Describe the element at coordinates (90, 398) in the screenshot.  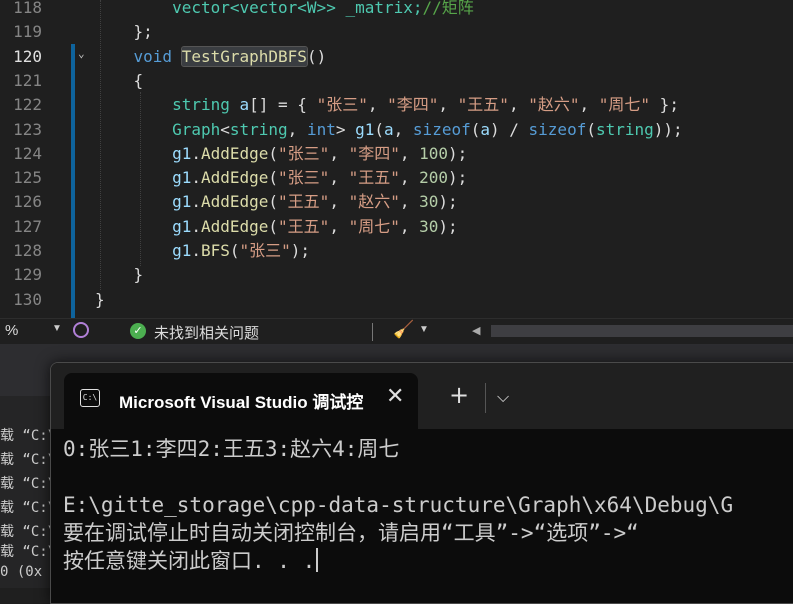
I see `terminal-icon: C:\` at that location.